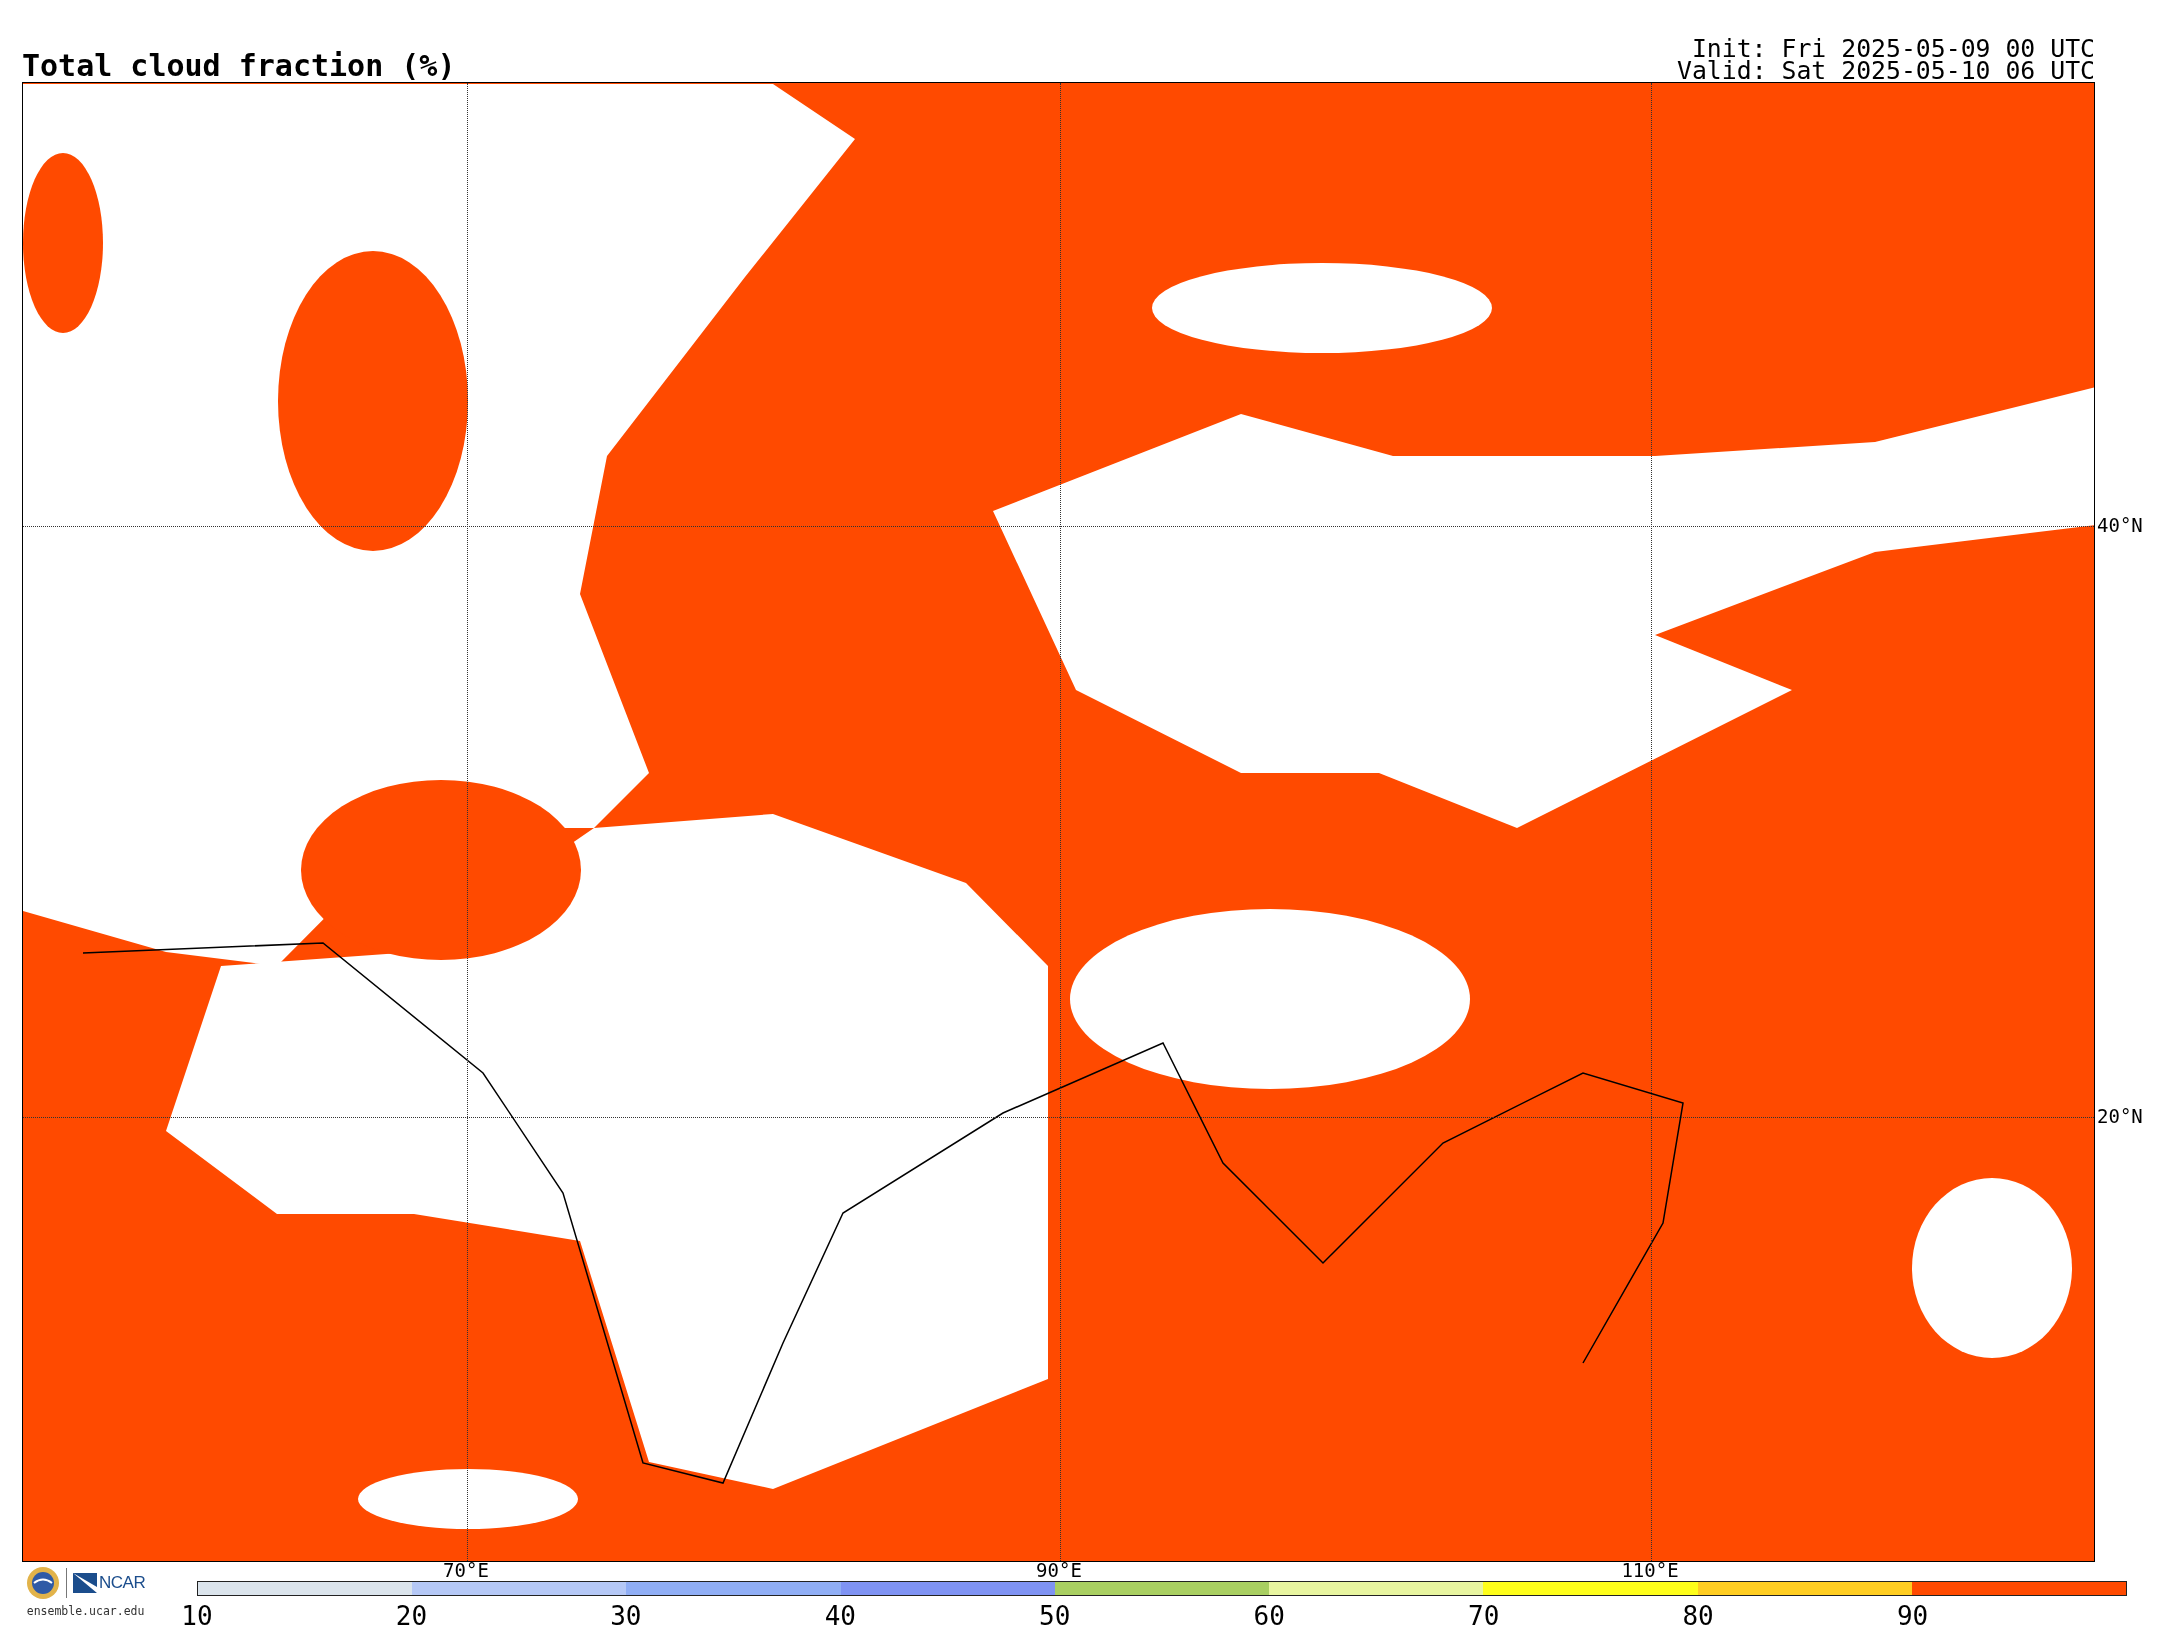 This screenshot has height=1626, width=2160. Describe the element at coordinates (840, 1614) in the screenshot. I see `tick-label: 40` at that location.